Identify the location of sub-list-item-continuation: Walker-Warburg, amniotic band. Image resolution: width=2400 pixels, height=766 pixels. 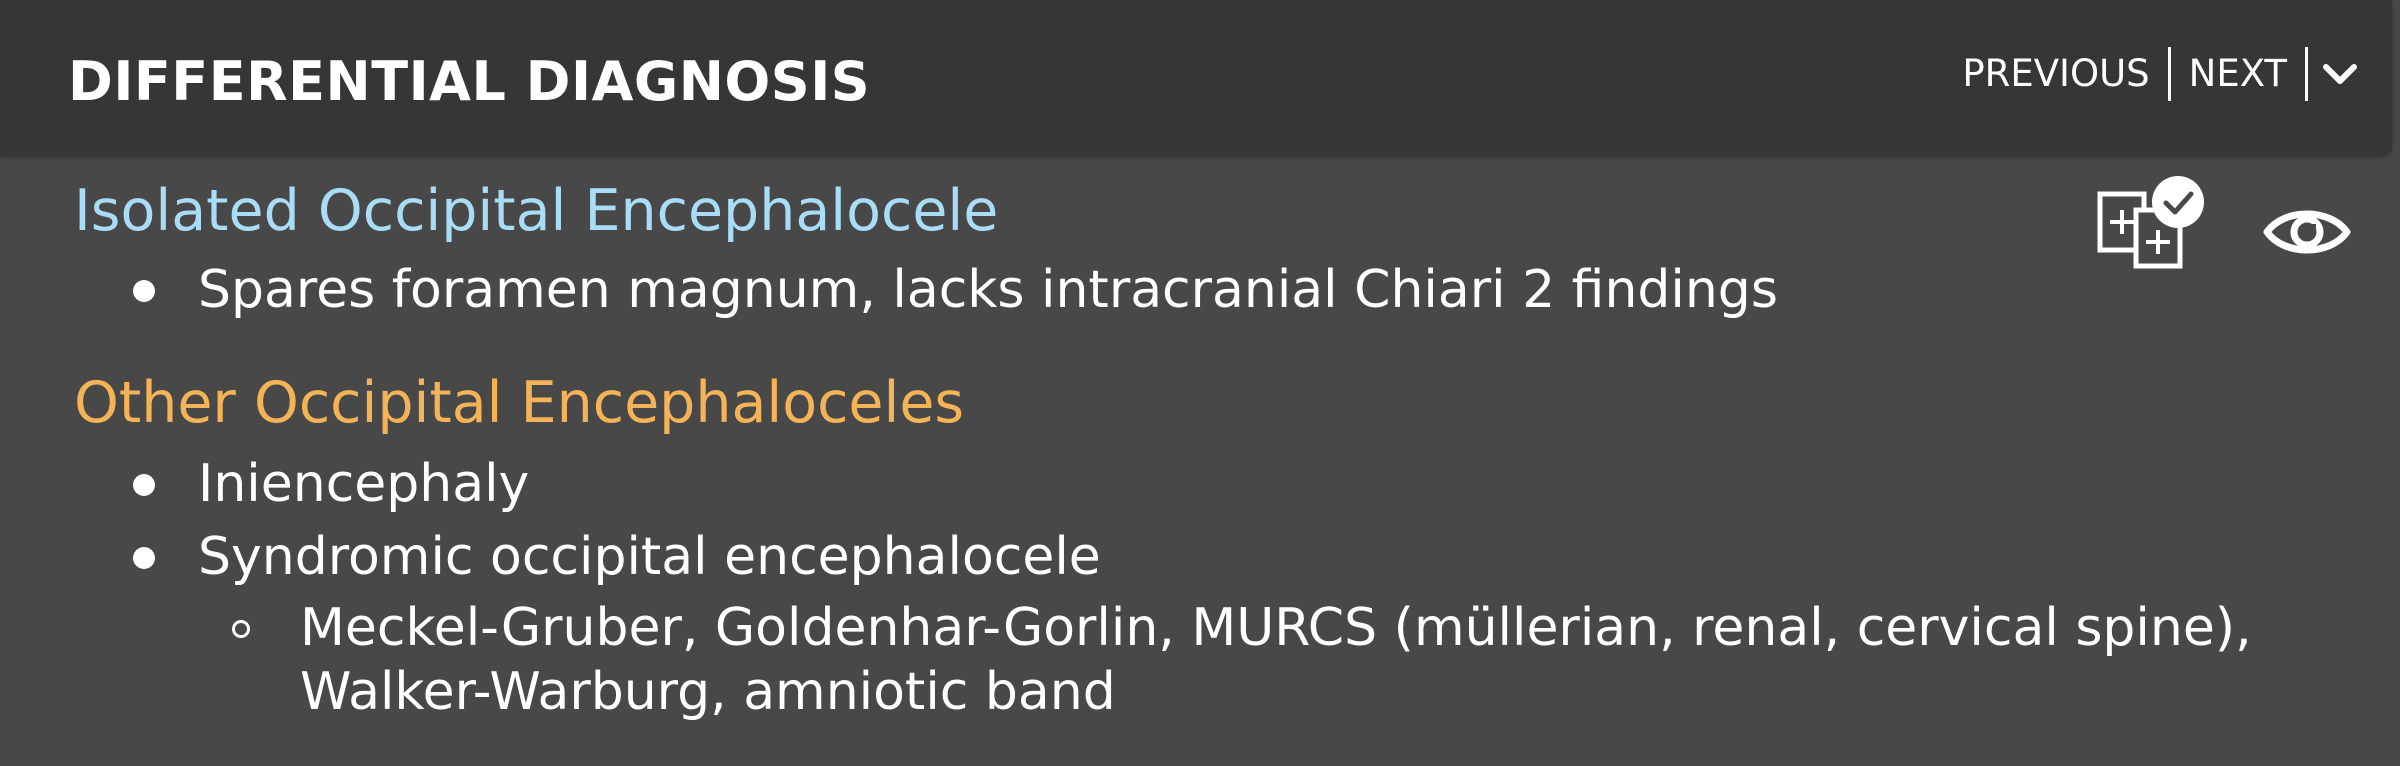
(708, 692).